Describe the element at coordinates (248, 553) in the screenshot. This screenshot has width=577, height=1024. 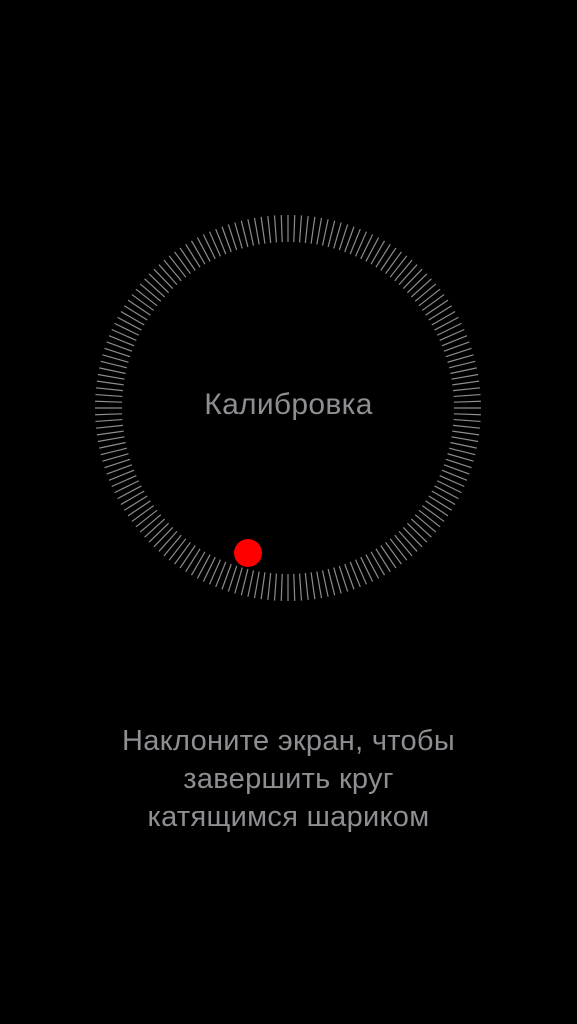
I see `rolling-ball` at that location.